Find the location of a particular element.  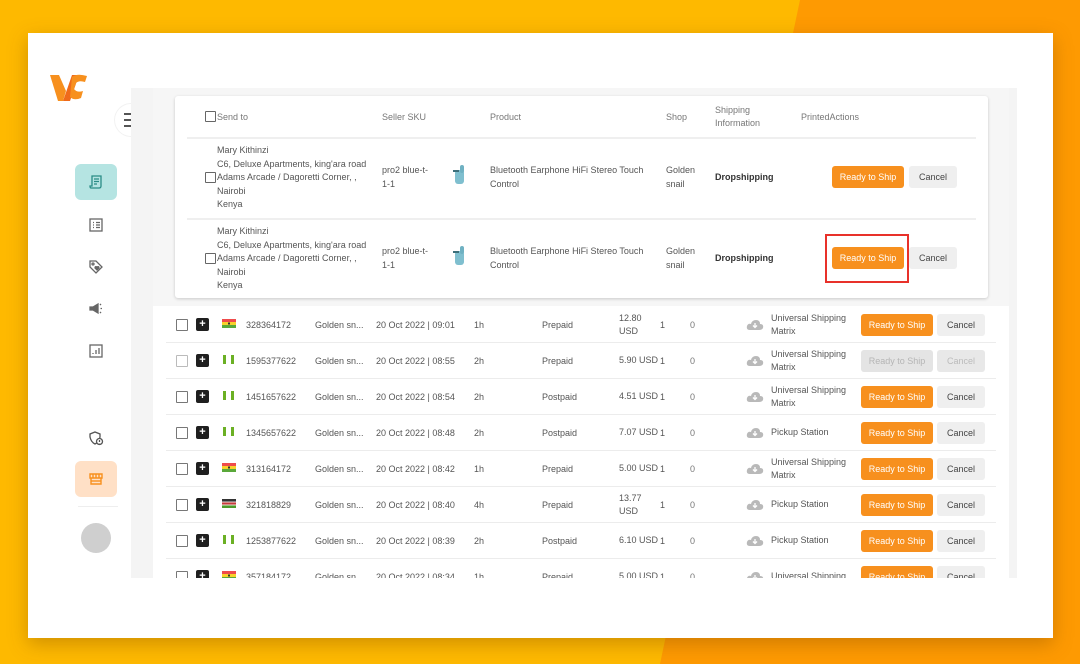

order-id: 321818829 is located at coordinates (268, 505).